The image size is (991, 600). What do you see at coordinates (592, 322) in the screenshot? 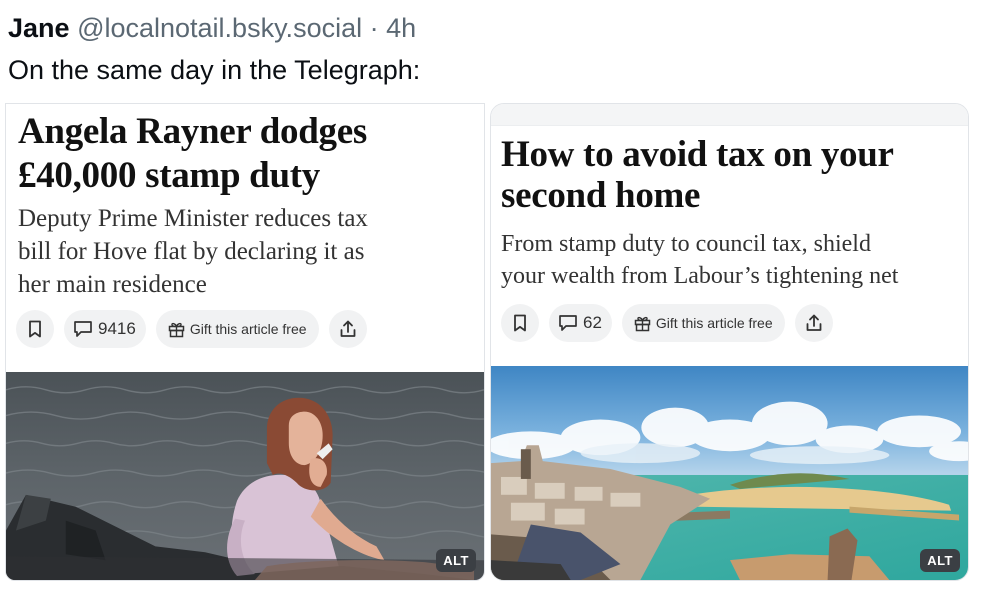
I see `comment-count: 62` at bounding box center [592, 322].